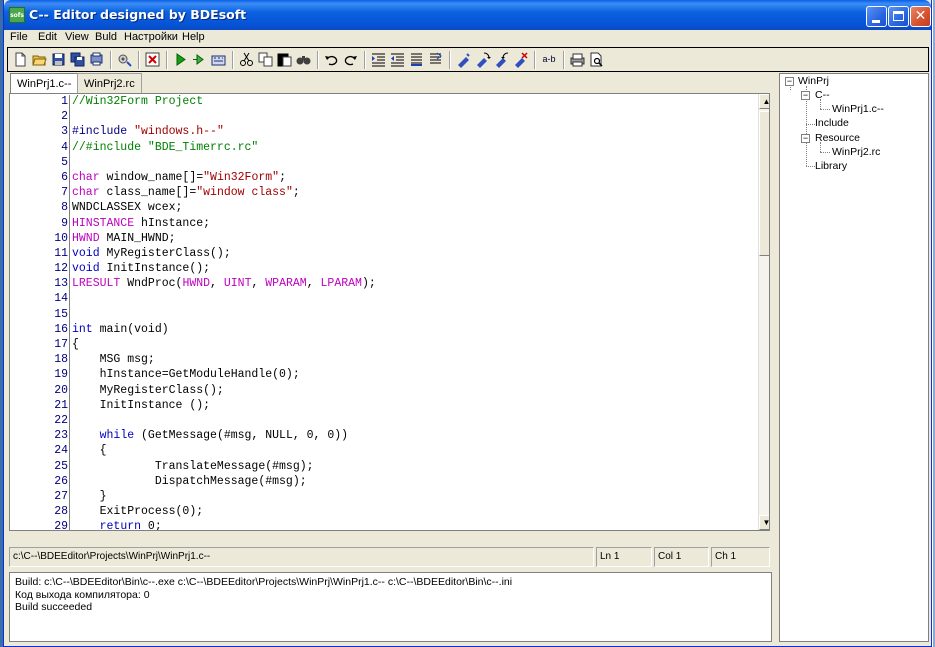 The width and height of the screenshot is (935, 647). What do you see at coordinates (380, 224) in the screenshot?
I see `code-line: 9 HINSTANCE hInstance;` at bounding box center [380, 224].